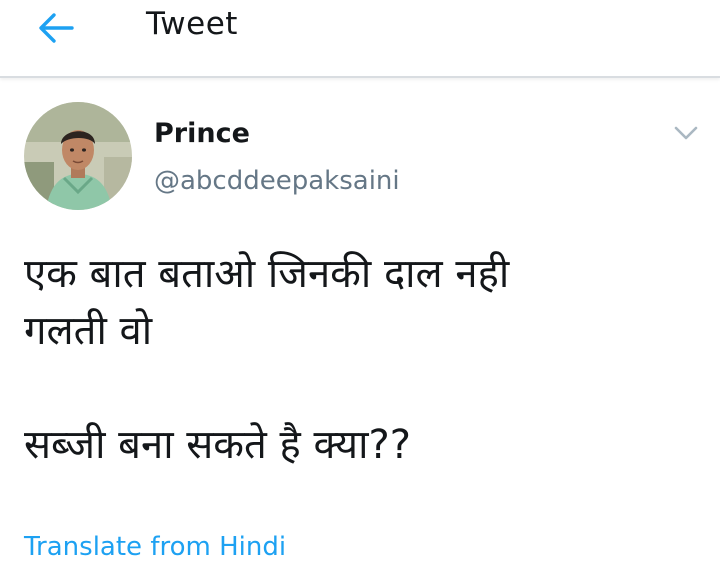  I want to click on arrow-left-icon, so click(56, 28).